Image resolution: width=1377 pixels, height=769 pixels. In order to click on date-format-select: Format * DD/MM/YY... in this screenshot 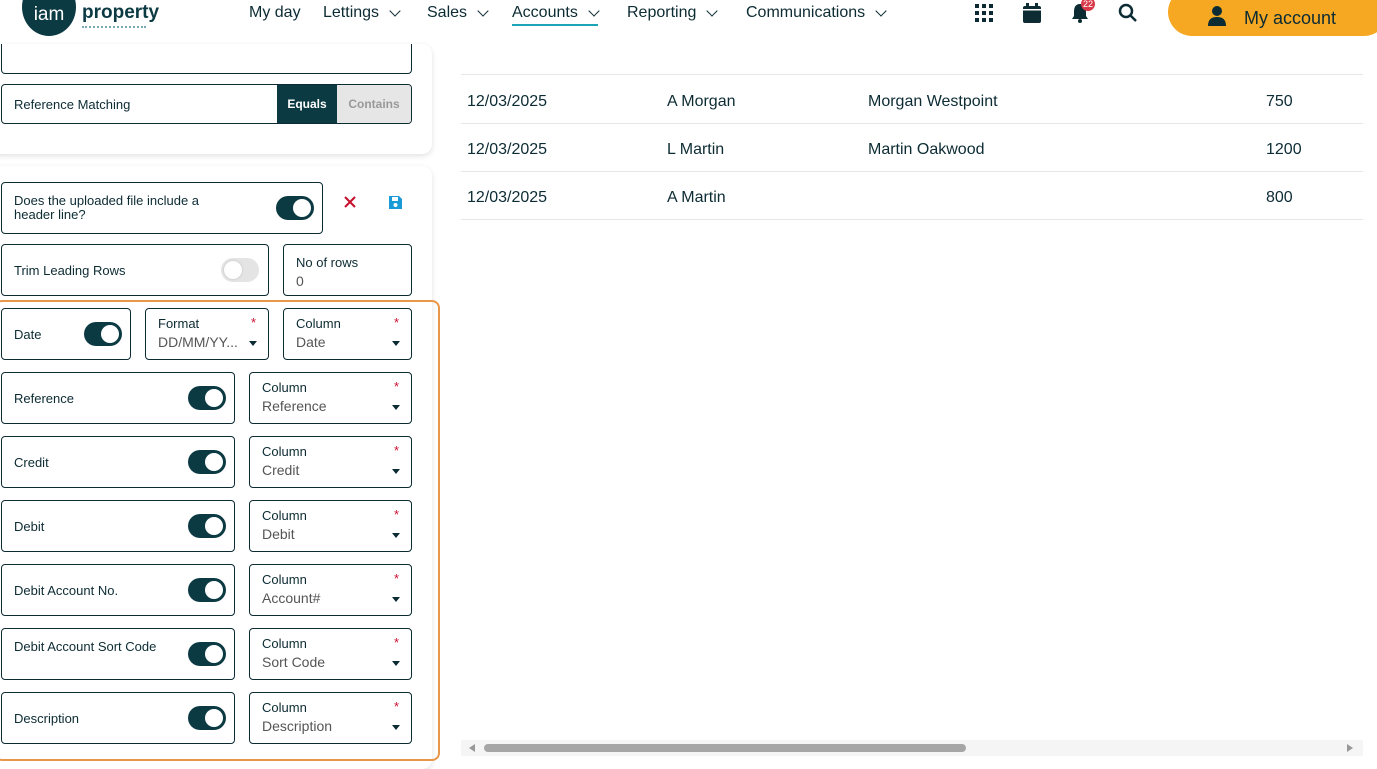, I will do `click(207, 334)`.